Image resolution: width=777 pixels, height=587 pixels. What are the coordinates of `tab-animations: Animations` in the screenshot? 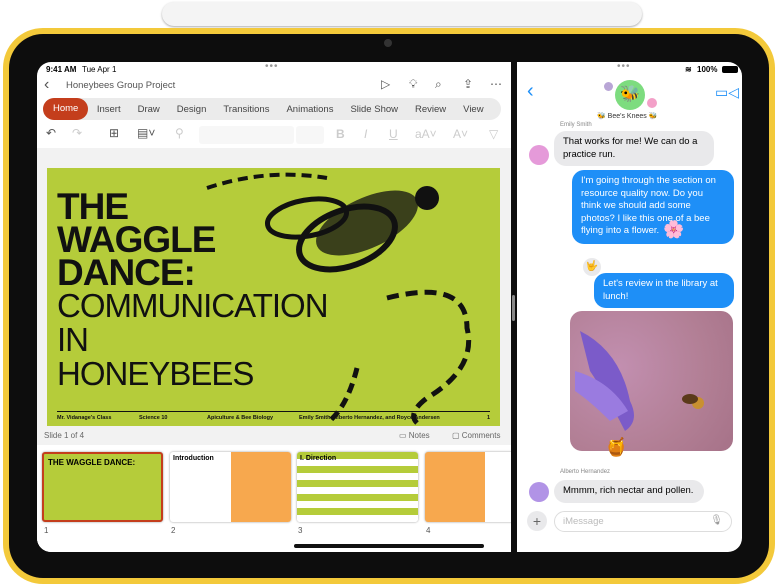 It's located at (310, 109).